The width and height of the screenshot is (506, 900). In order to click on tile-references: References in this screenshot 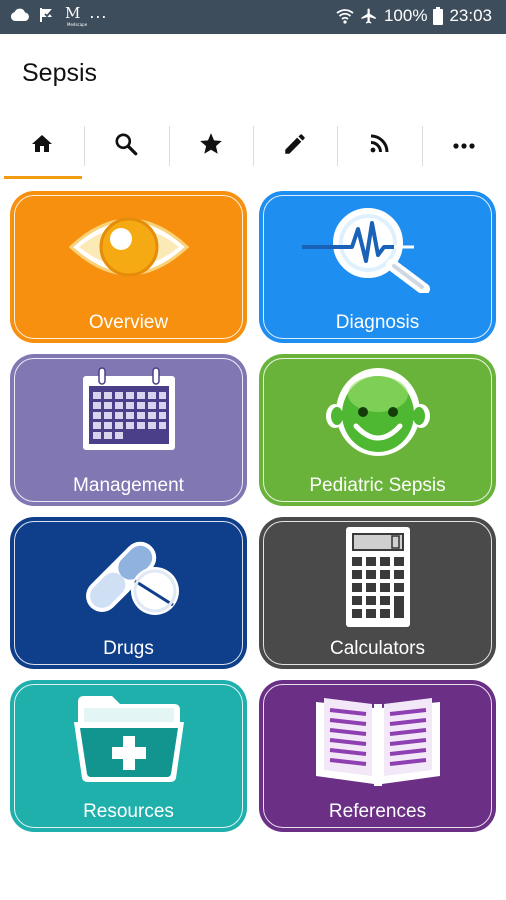, I will do `click(377, 756)`.